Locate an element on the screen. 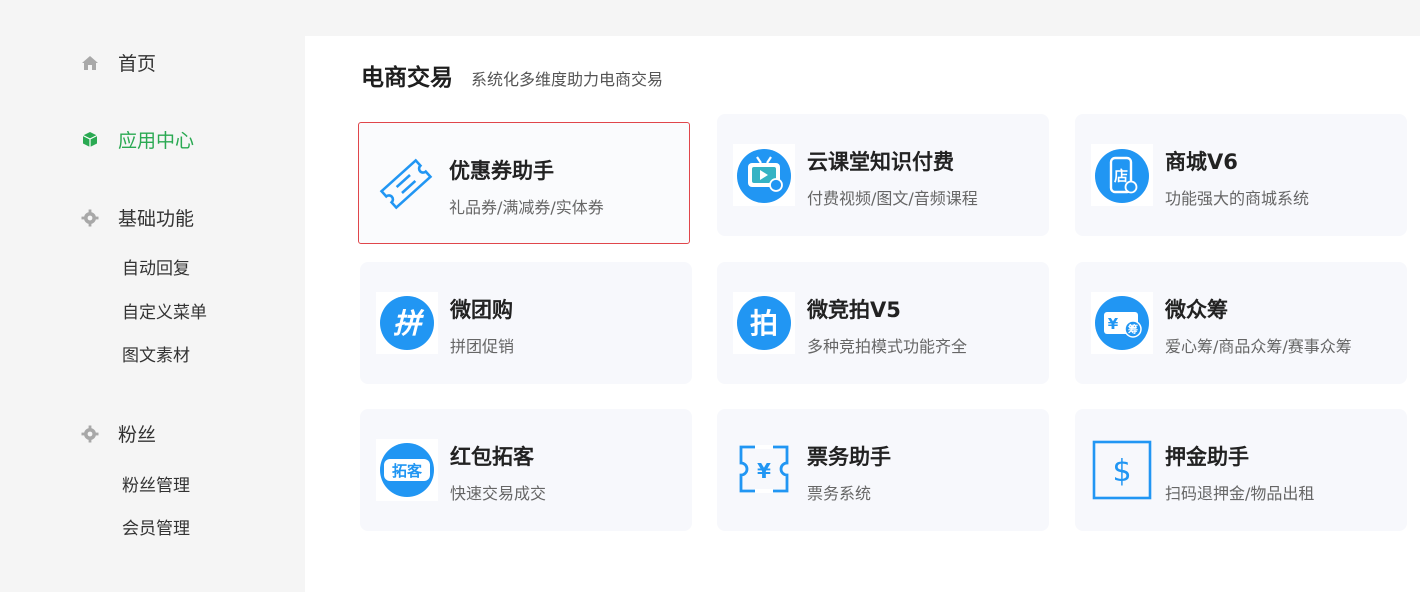 The height and width of the screenshot is (592, 1420). app-card-name: 商城V6 is located at coordinates (1201, 162).